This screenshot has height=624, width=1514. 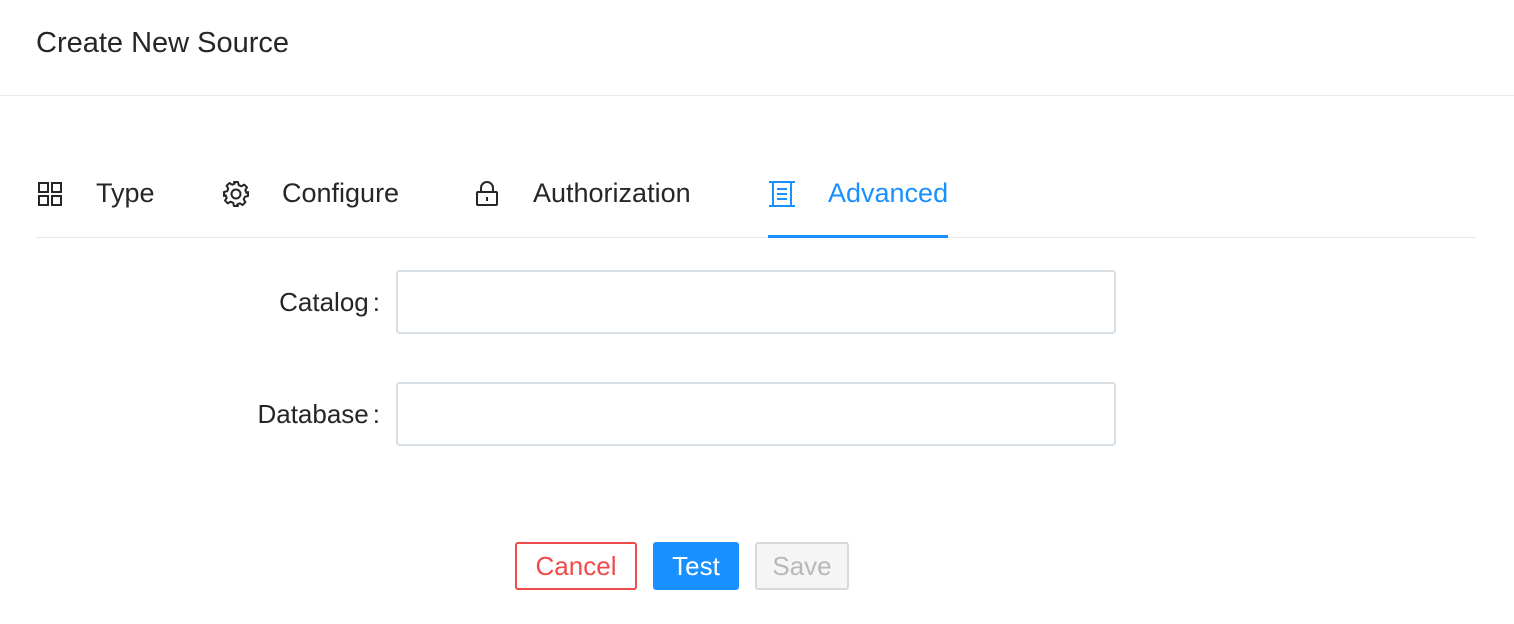 I want to click on lock-icon, so click(x=487, y=194).